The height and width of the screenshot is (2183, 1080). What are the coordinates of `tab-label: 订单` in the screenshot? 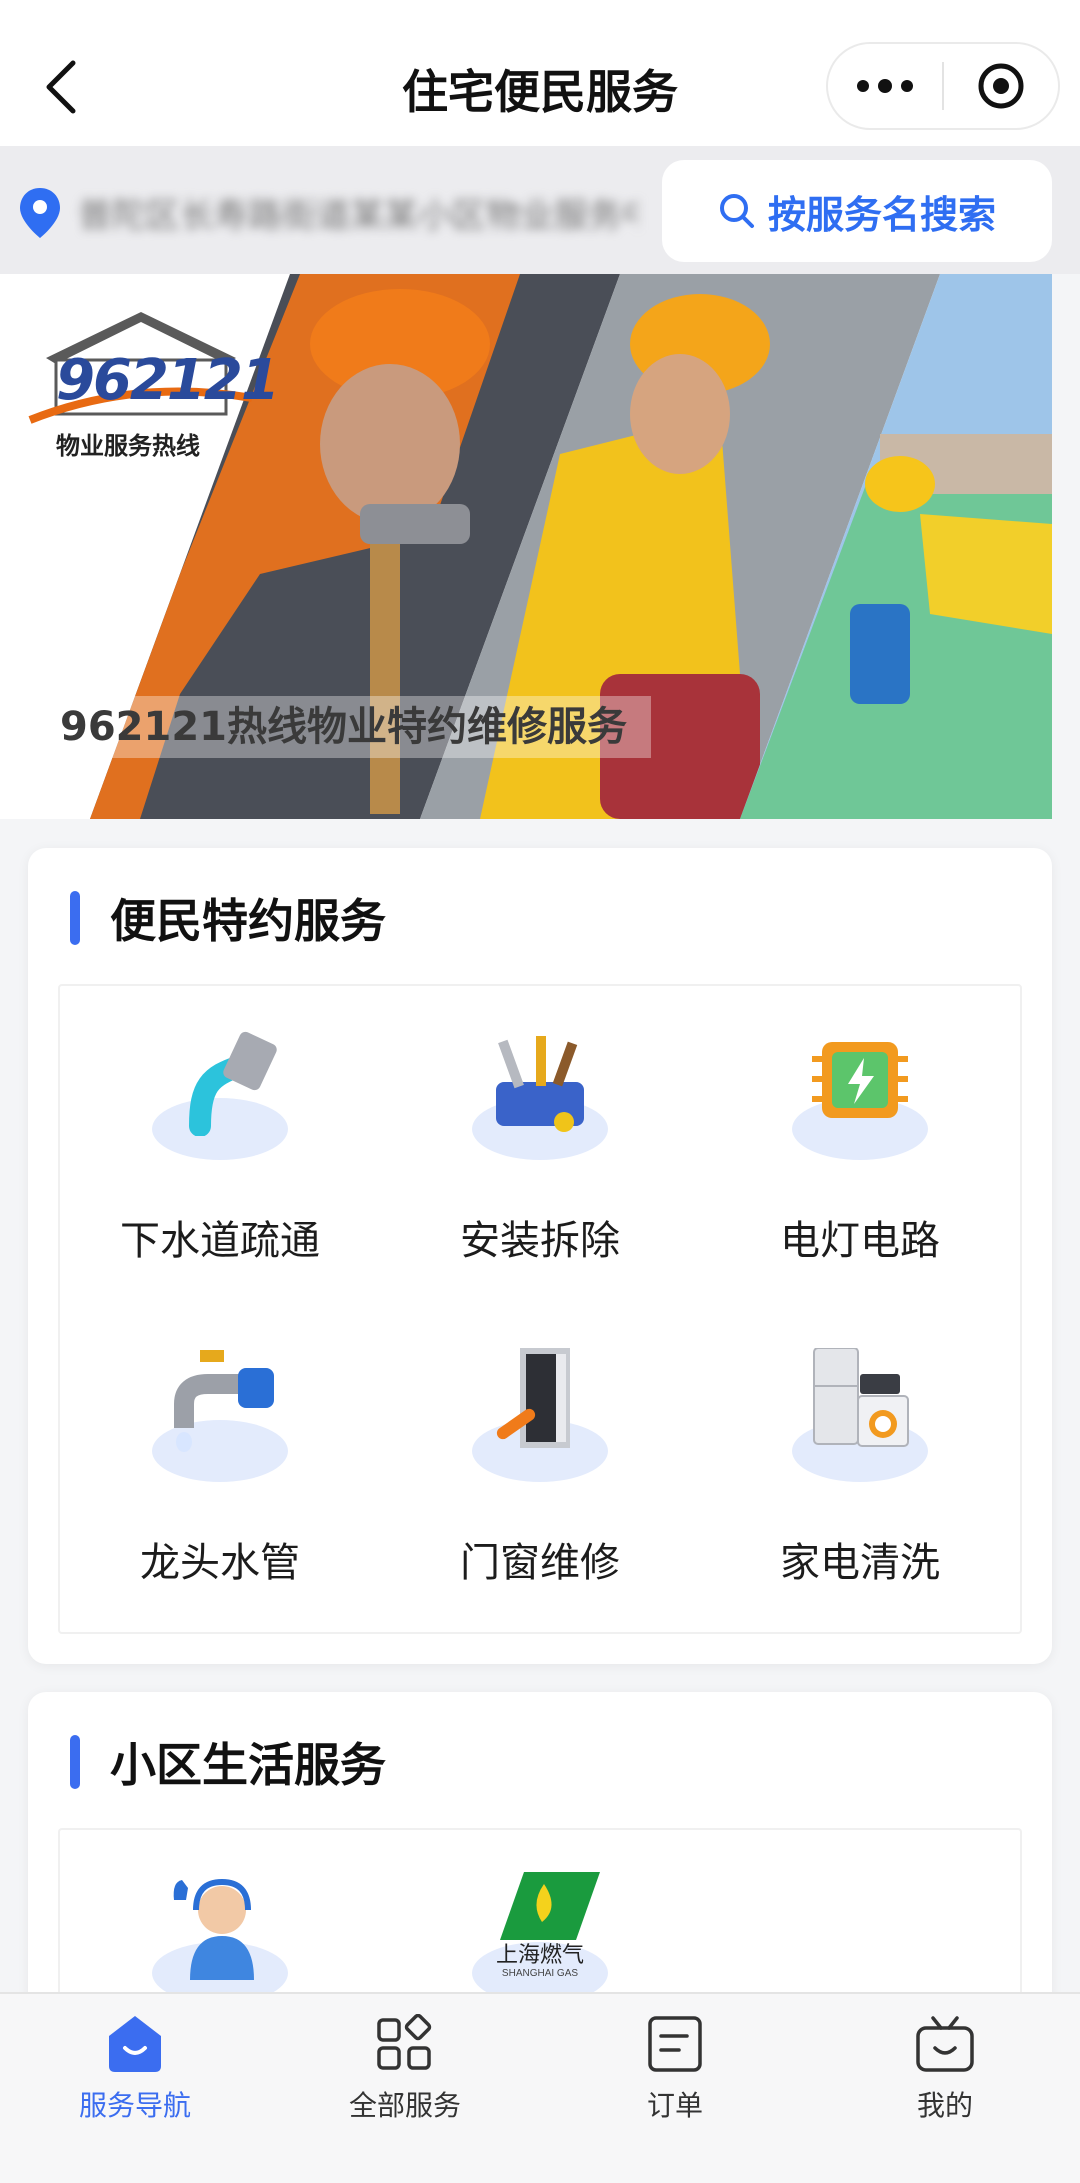 It's located at (674, 2105).